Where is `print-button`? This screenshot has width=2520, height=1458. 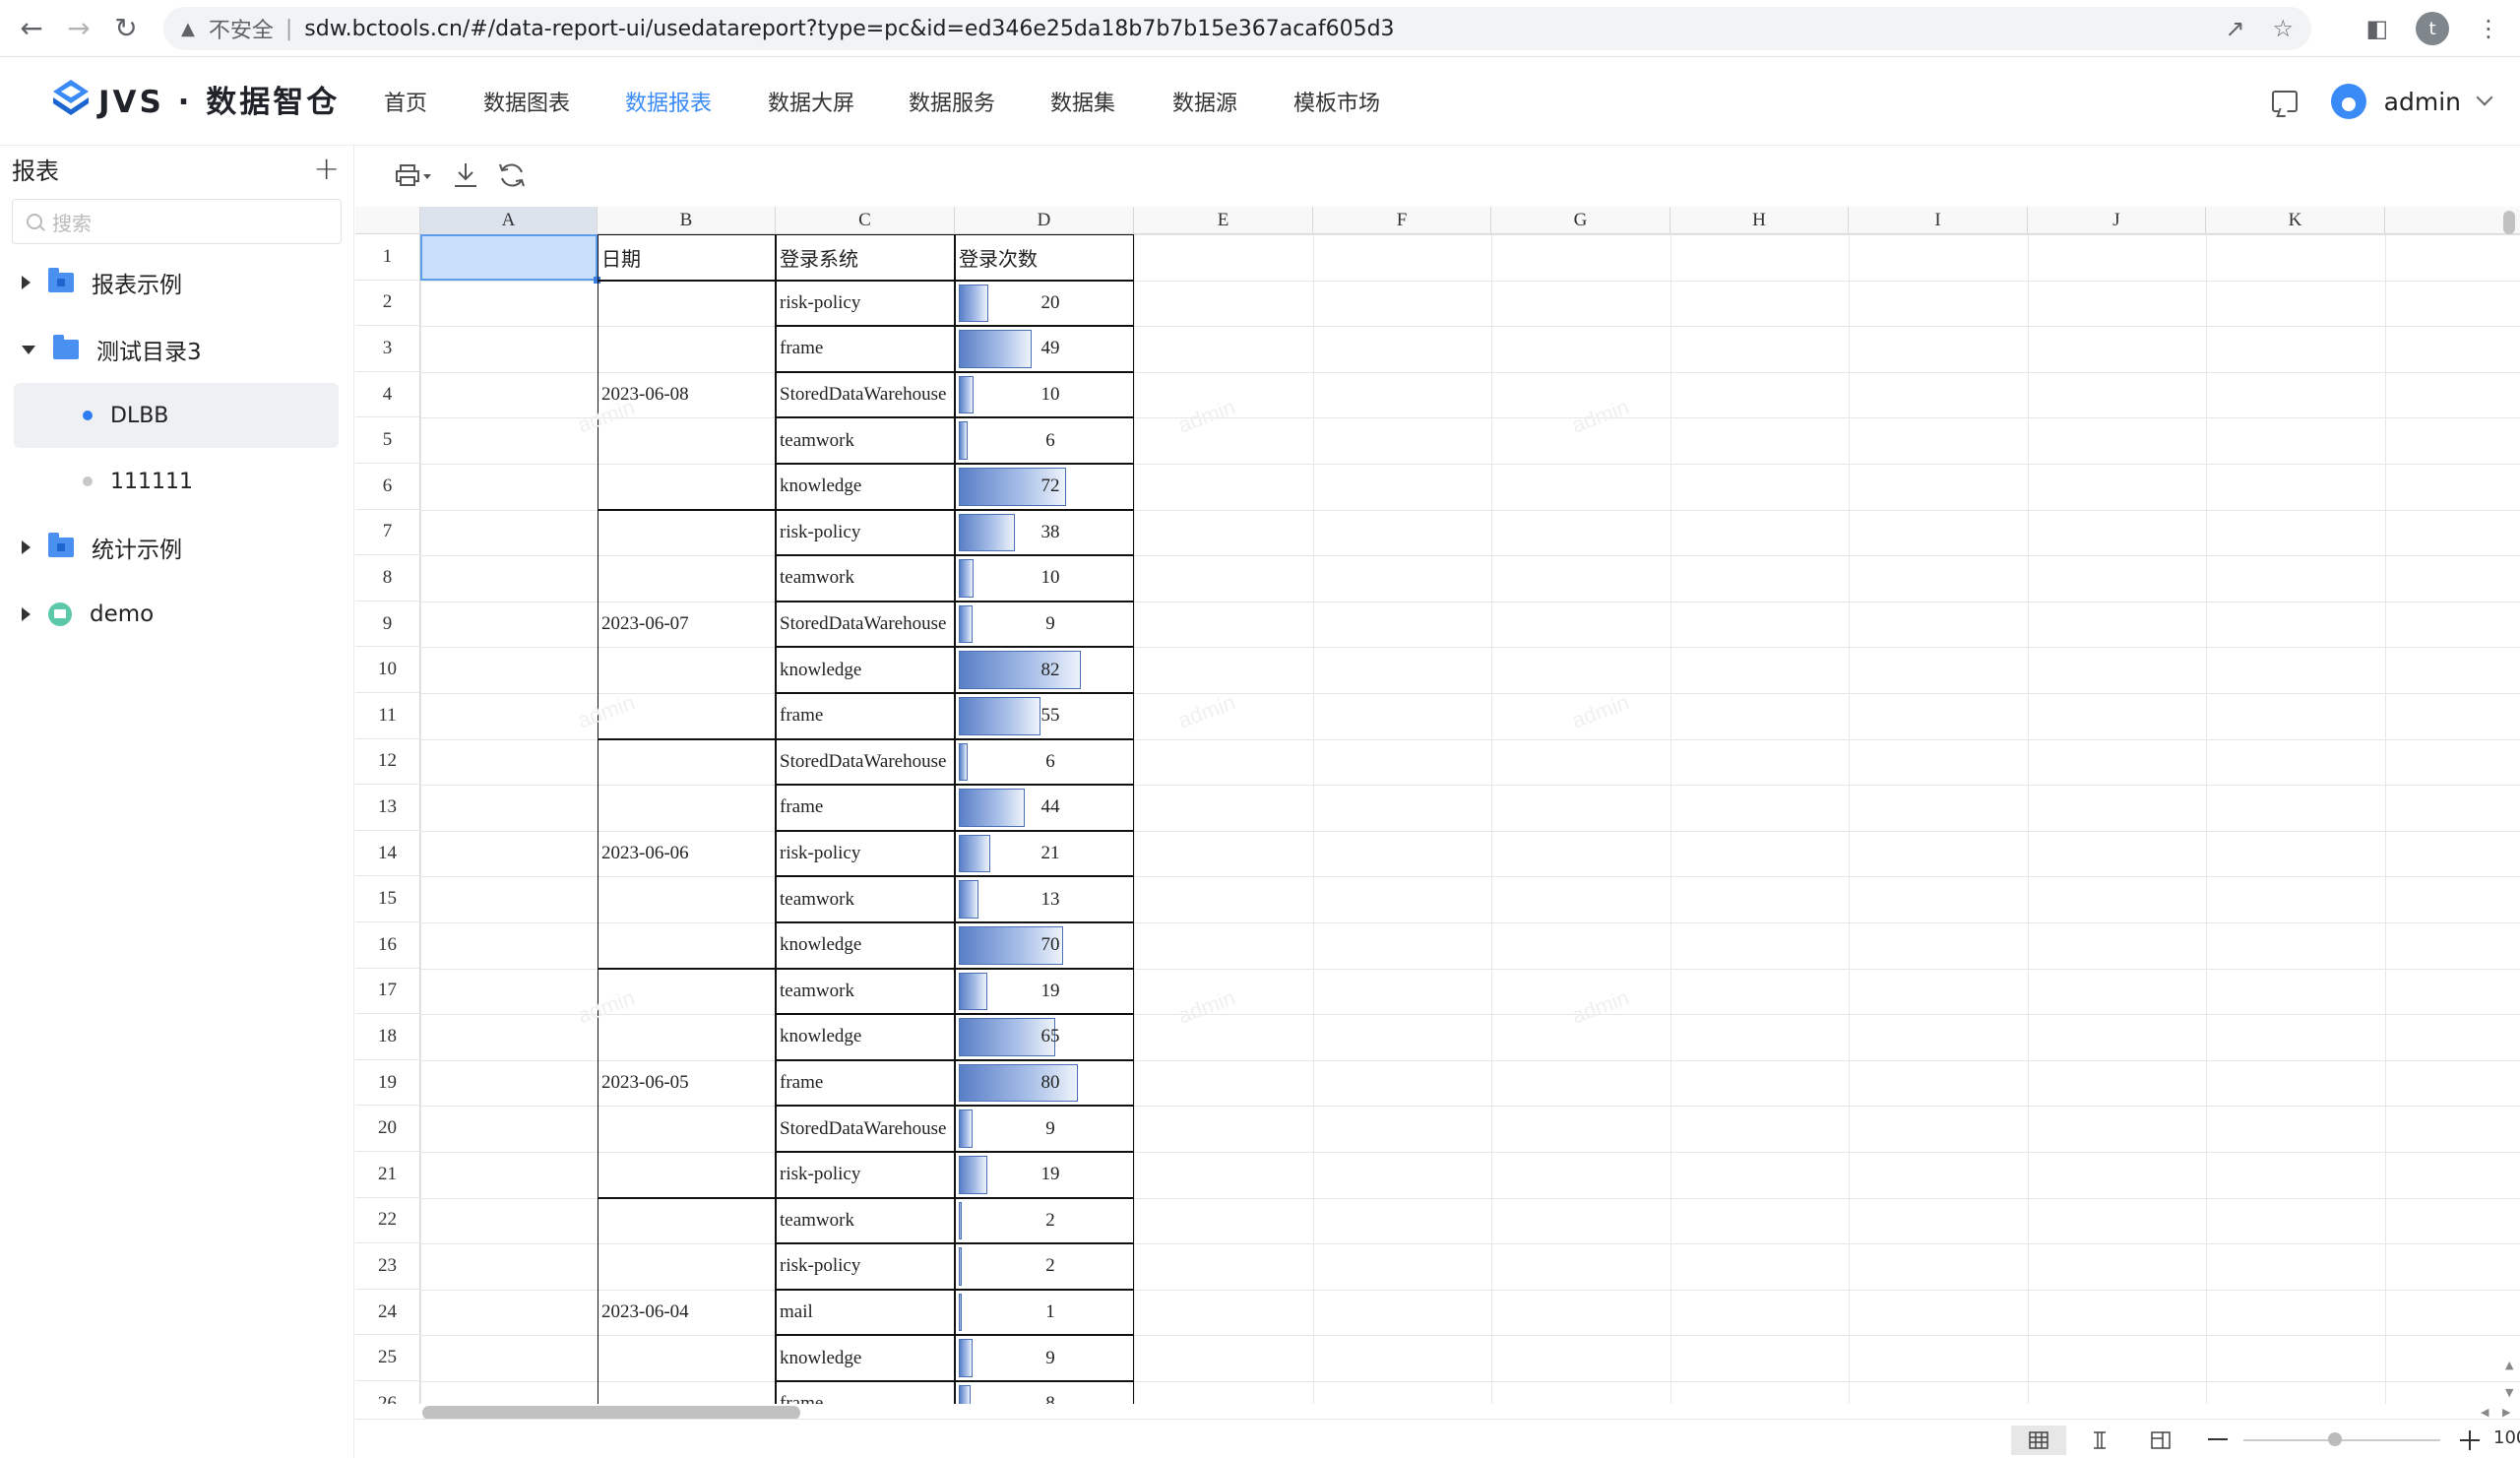
print-button is located at coordinates (414, 175).